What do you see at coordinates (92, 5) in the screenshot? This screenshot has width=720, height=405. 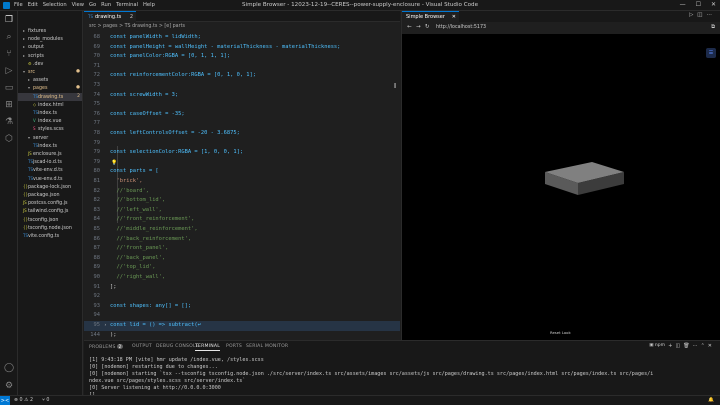 I see `menu-go: Go` at bounding box center [92, 5].